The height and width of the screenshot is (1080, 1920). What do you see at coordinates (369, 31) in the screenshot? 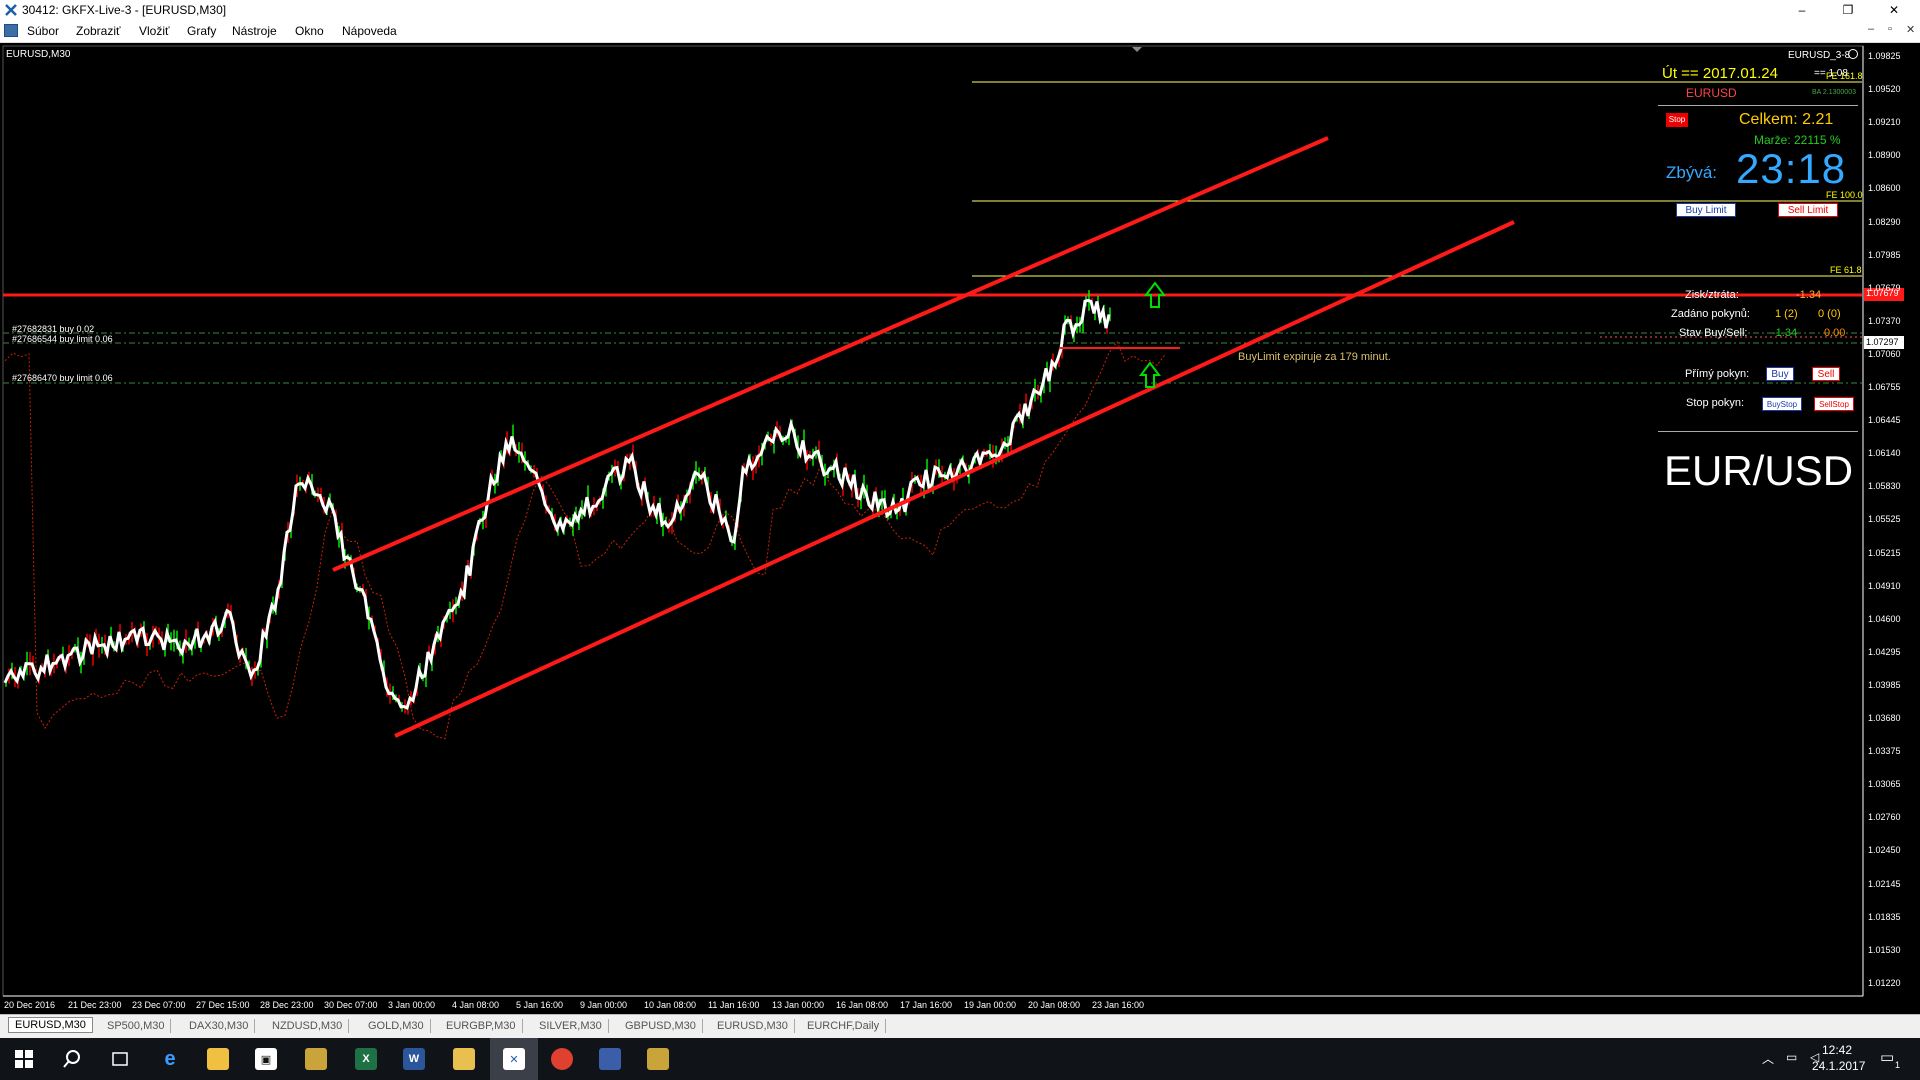
I see `menu-help: Nápoveda` at bounding box center [369, 31].